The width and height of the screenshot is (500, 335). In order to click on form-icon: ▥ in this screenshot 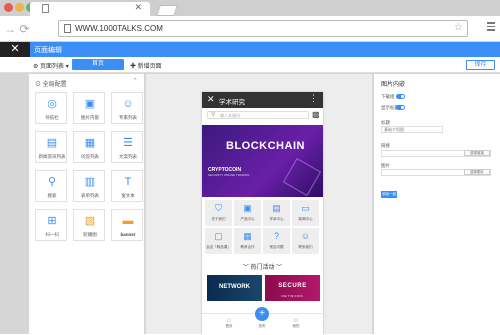, I will do `click(90, 182)`.